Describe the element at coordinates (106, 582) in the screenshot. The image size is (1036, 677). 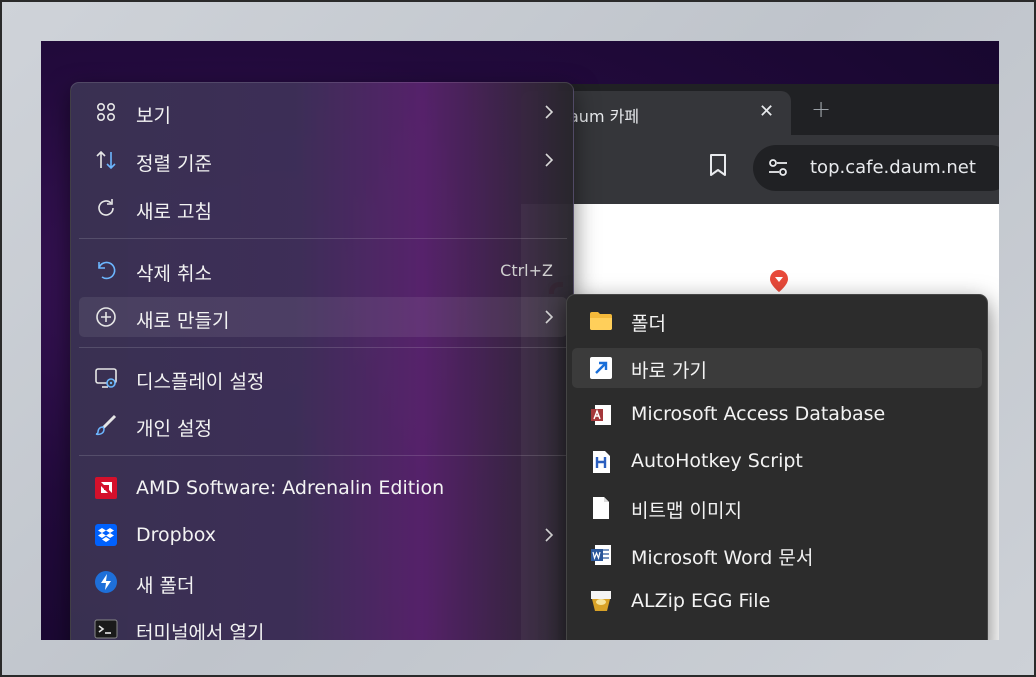
I see `new-folder-app-icon` at that location.